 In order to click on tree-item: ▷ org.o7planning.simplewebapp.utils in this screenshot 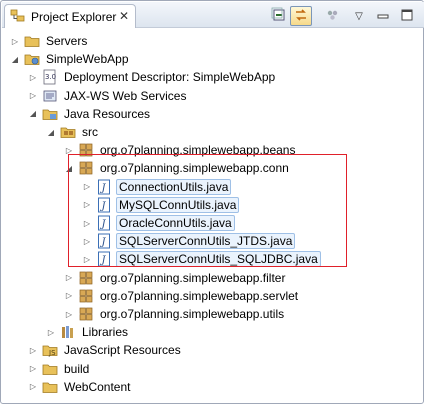, I will do `click(174, 314)`.